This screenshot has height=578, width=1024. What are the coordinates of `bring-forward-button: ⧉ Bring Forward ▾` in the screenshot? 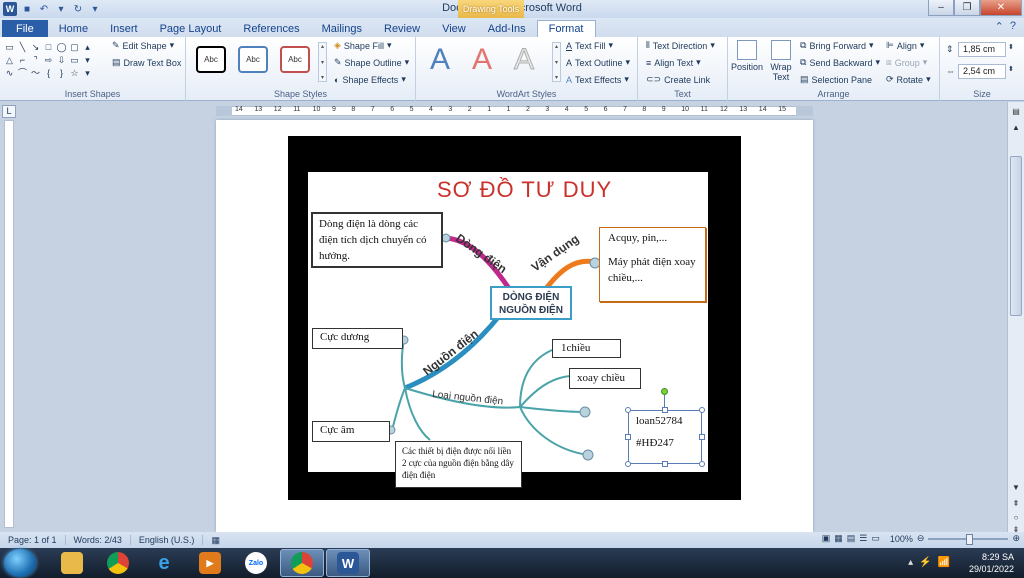 It's located at (837, 45).